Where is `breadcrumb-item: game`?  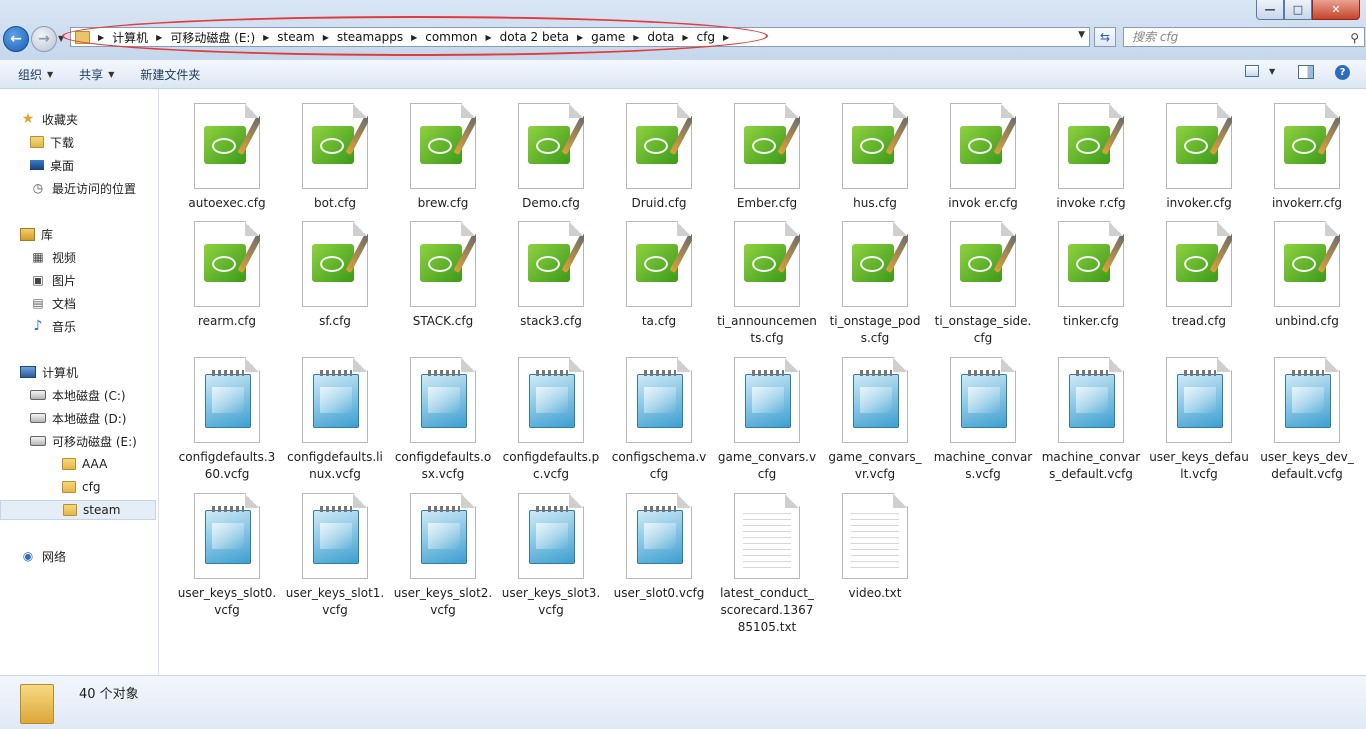
breadcrumb-item: game is located at coordinates (608, 37).